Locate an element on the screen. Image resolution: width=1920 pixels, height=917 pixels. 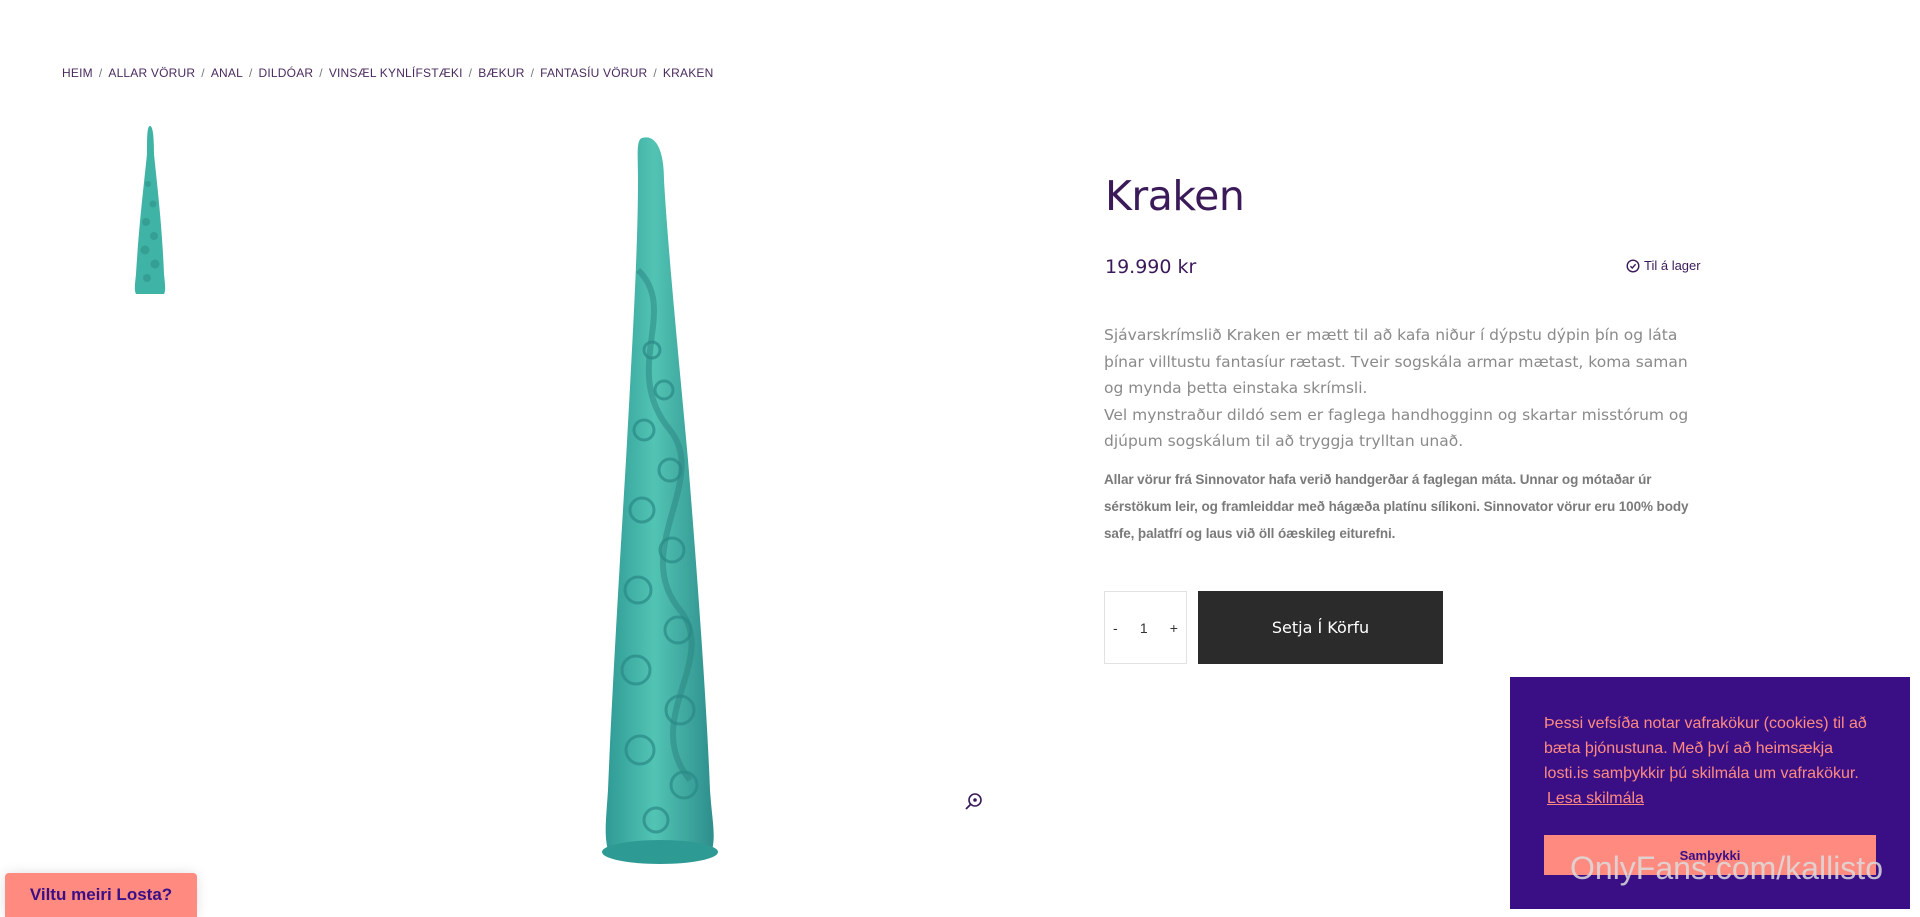
quantity-input: 1 is located at coordinates (1144, 628).